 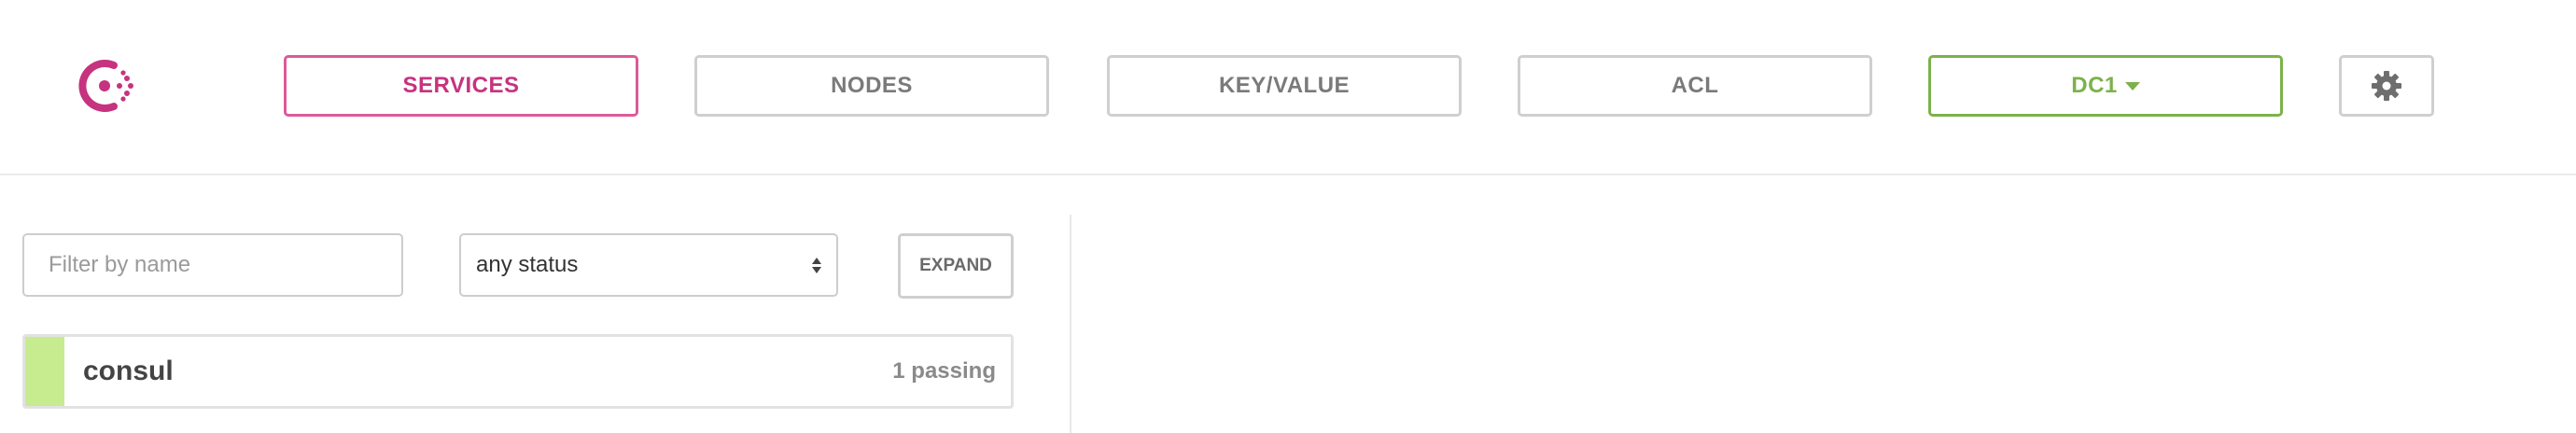 I want to click on filter-by-name-input, so click(x=212, y=265).